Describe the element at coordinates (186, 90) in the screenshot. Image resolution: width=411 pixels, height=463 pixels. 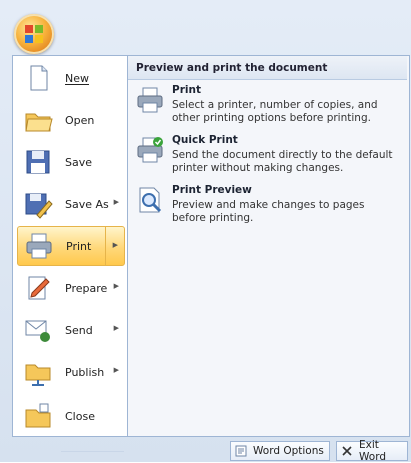
I see `option-title: Print` at that location.